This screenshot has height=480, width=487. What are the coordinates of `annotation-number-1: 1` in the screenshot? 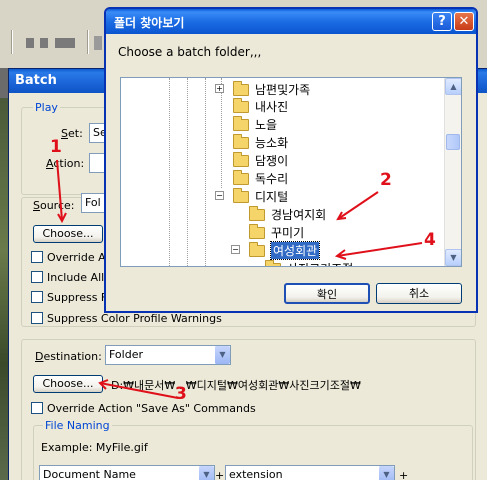 It's located at (56, 147).